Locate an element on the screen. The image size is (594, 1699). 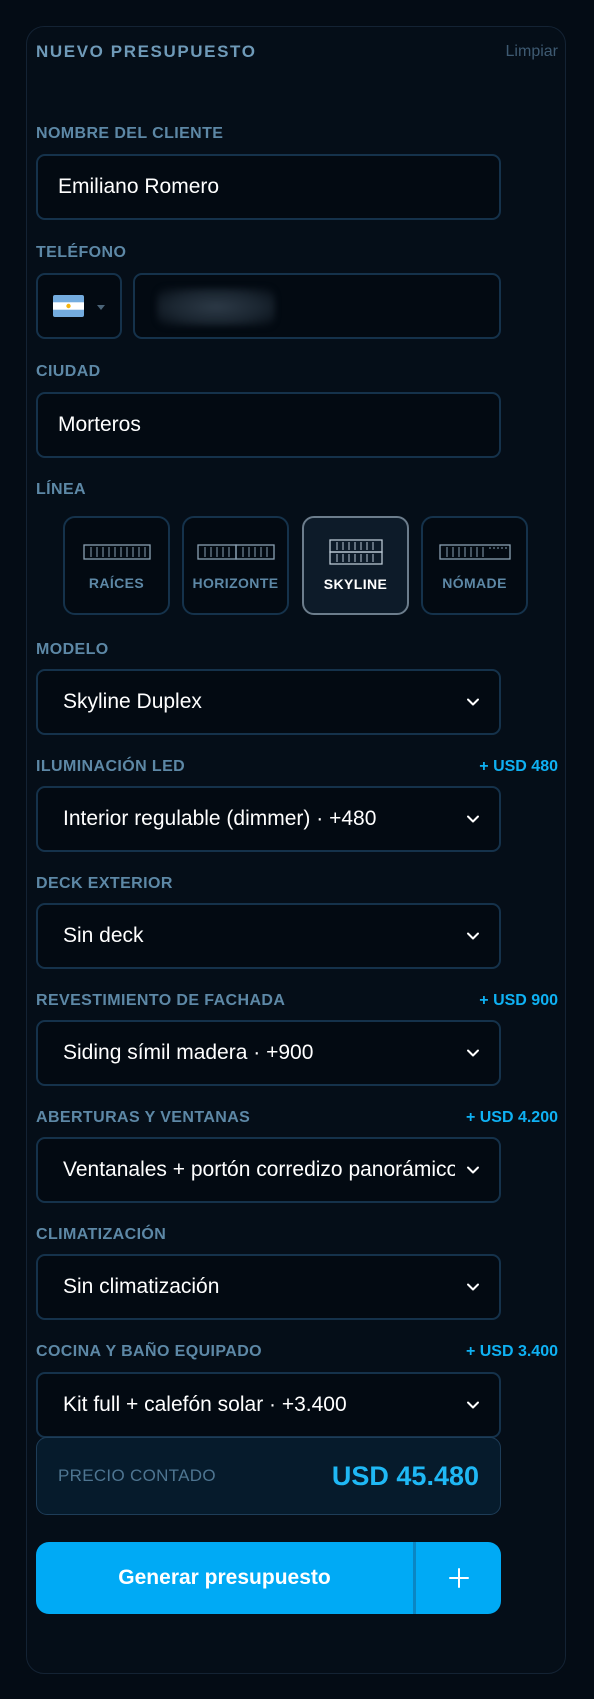
add-button is located at coordinates (458, 1578).